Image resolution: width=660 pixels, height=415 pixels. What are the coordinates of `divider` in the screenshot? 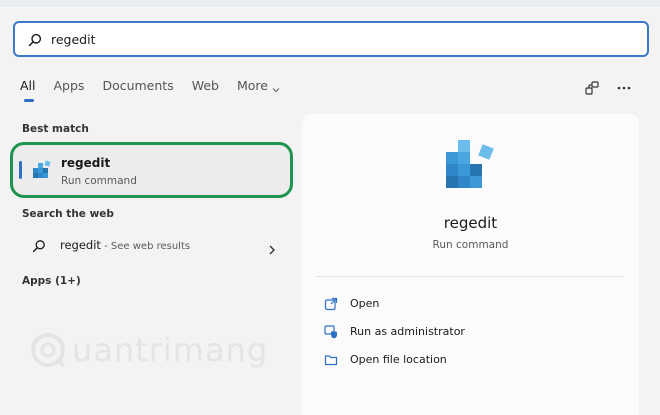 It's located at (470, 276).